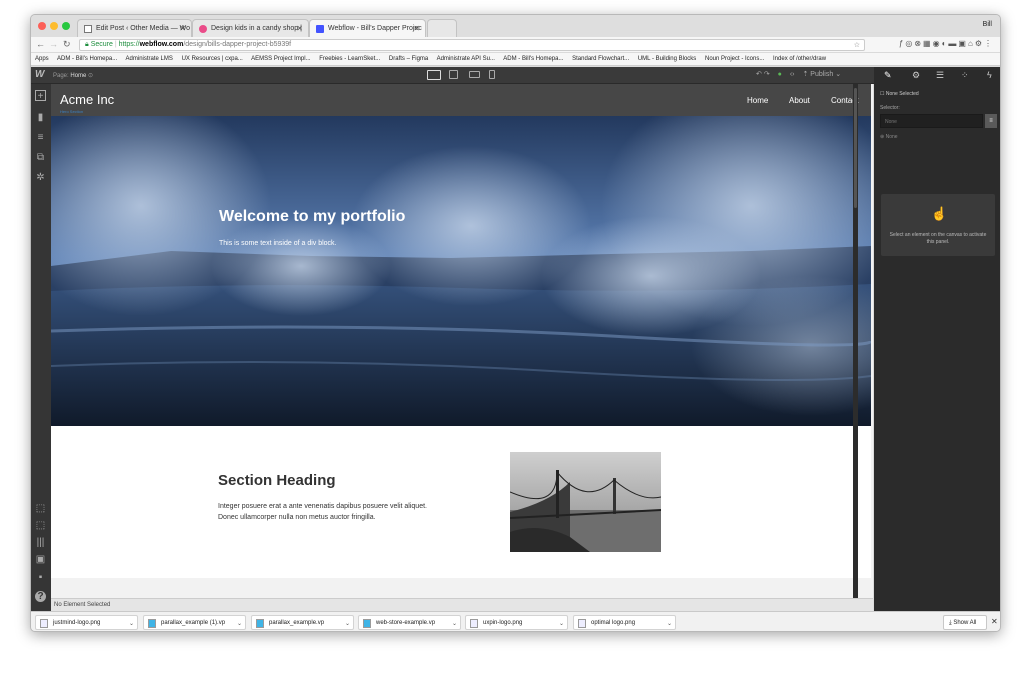 The height and width of the screenshot is (675, 1030). Describe the element at coordinates (855, 341) in the screenshot. I see `canvas-scrollbar` at that location.